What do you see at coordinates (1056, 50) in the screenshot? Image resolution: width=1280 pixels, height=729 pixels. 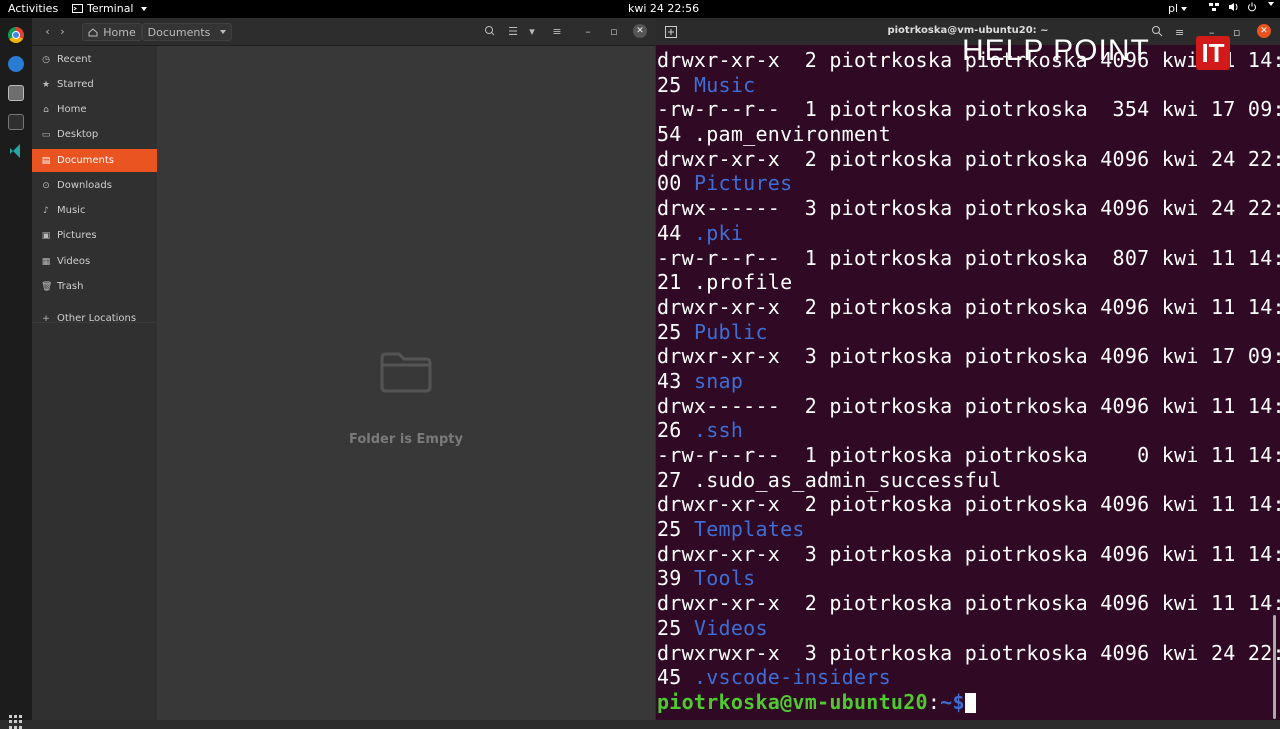 I see `watermark-text: HELP POINT` at bounding box center [1056, 50].